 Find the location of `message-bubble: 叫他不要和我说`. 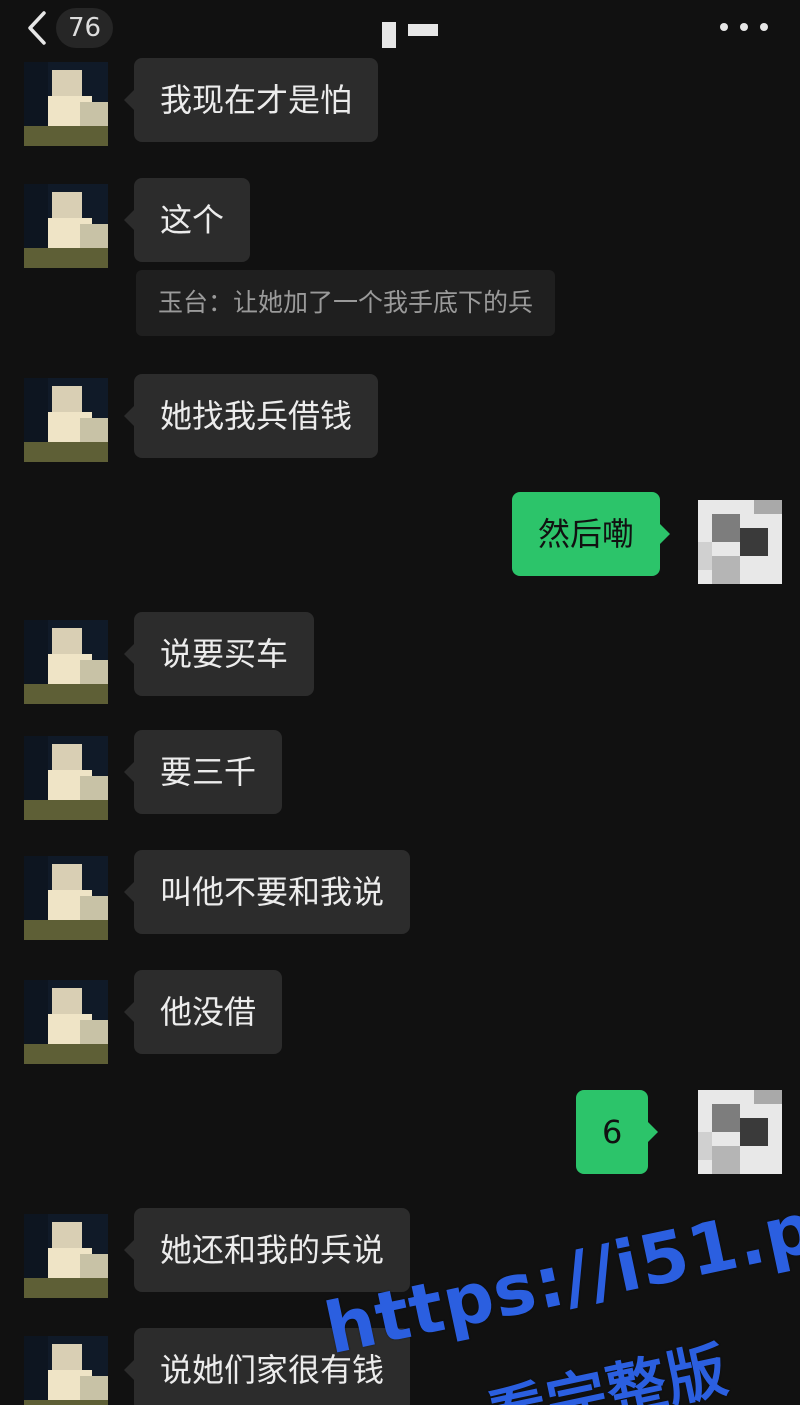

message-bubble: 叫他不要和我说 is located at coordinates (267, 892).